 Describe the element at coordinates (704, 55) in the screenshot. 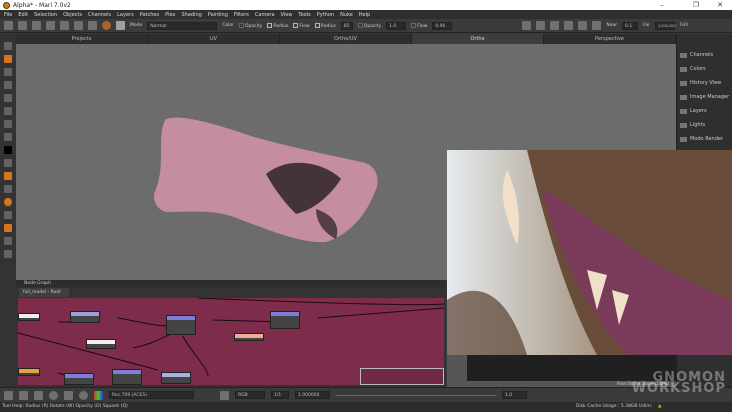

I see `palette-channels: Channels` at that location.